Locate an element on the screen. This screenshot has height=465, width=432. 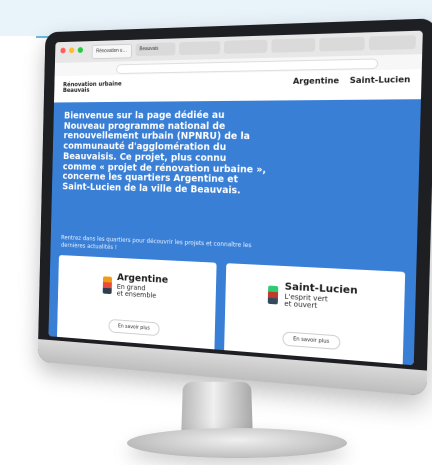
browser-tab: Beauvais is located at coordinates (155, 49).